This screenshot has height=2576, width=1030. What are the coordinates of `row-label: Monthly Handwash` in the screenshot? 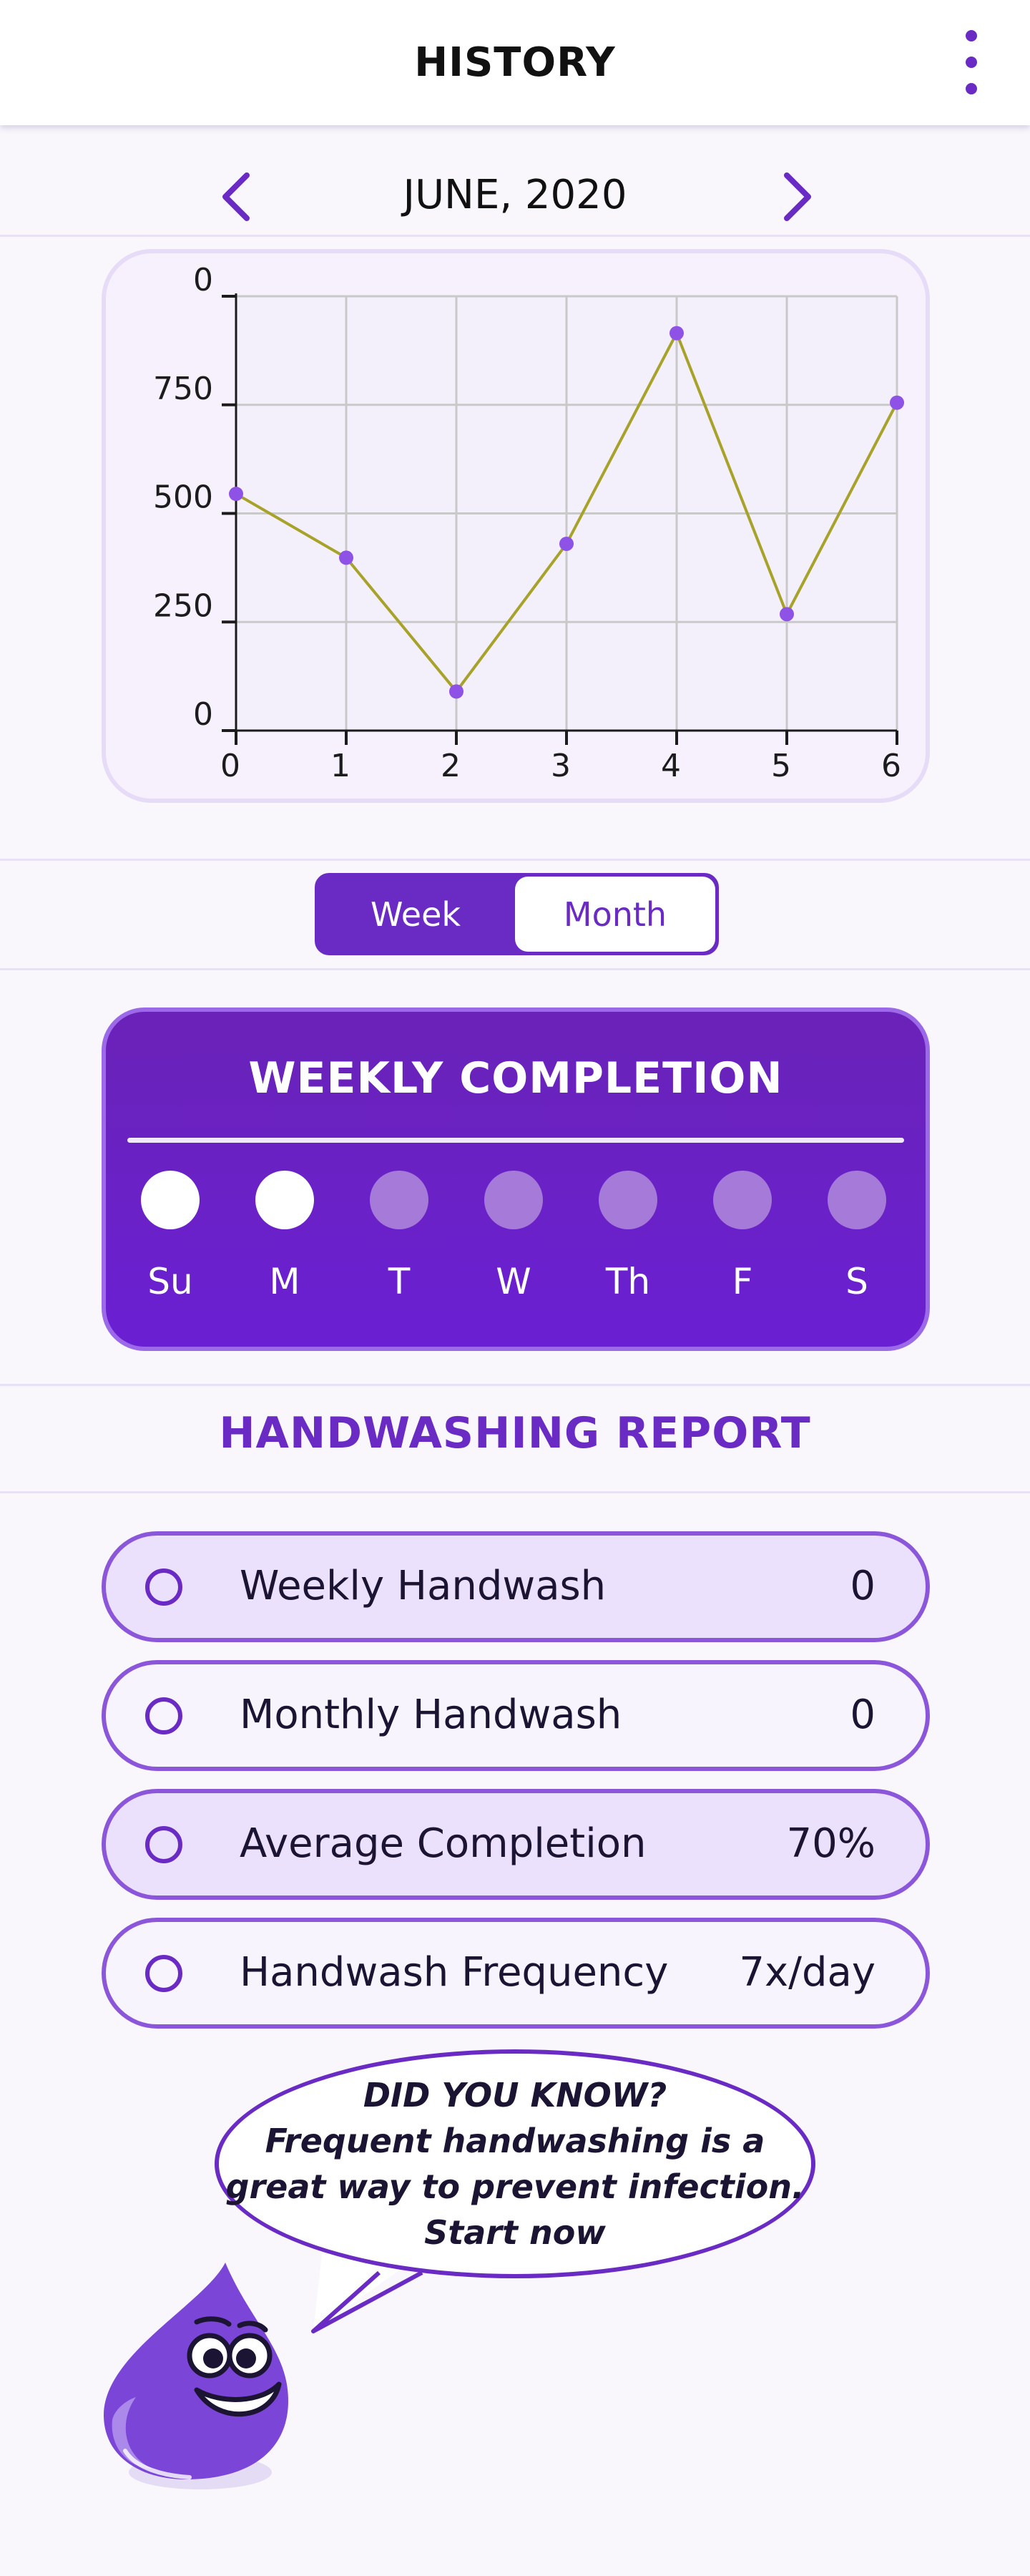 It's located at (431, 1715).